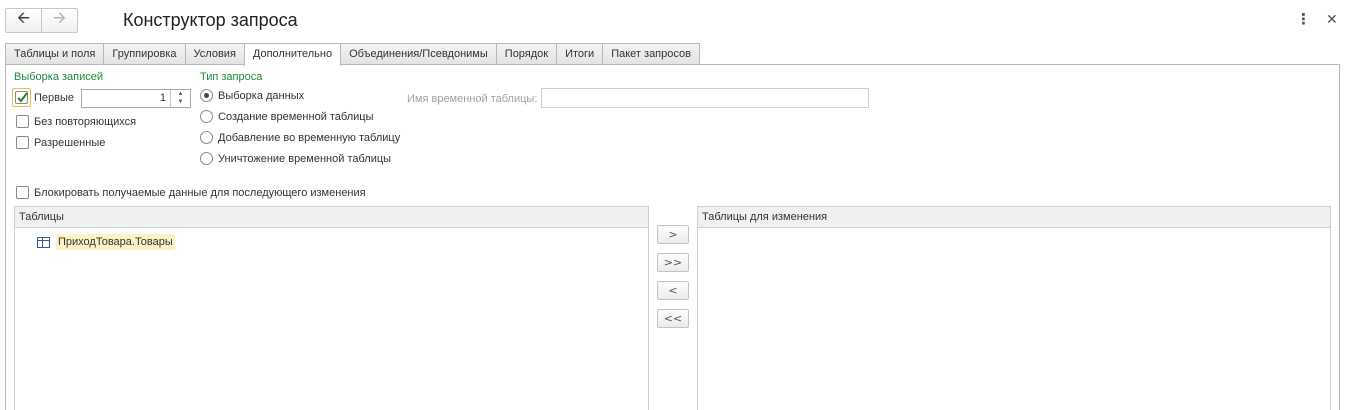 The image size is (1352, 410). I want to click on tab-additional: Дополнительно, so click(292, 54).